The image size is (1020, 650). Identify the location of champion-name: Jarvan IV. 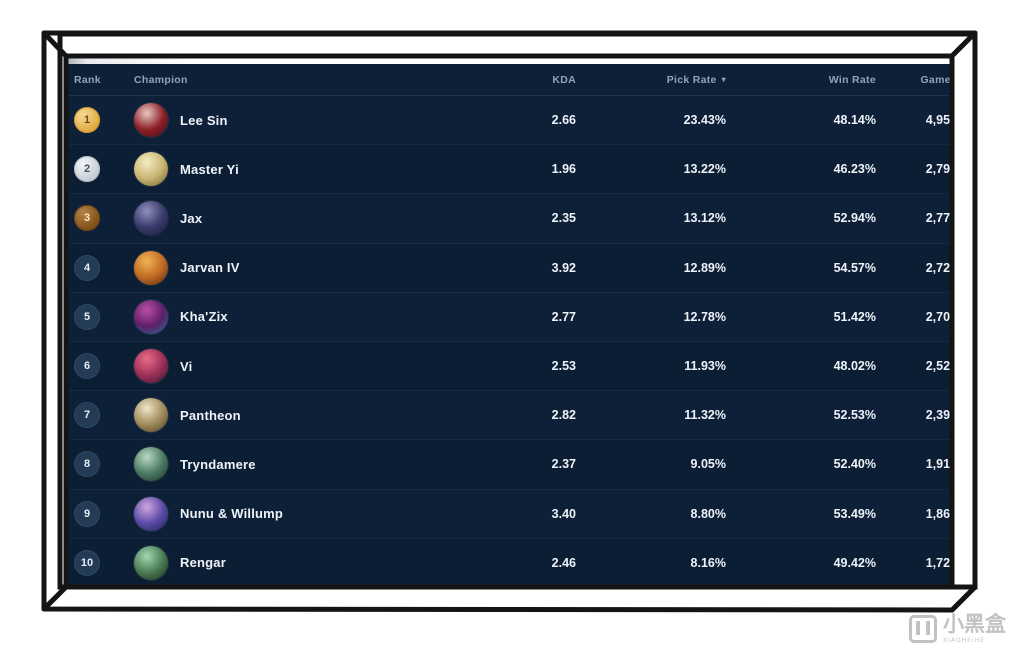
(210, 268).